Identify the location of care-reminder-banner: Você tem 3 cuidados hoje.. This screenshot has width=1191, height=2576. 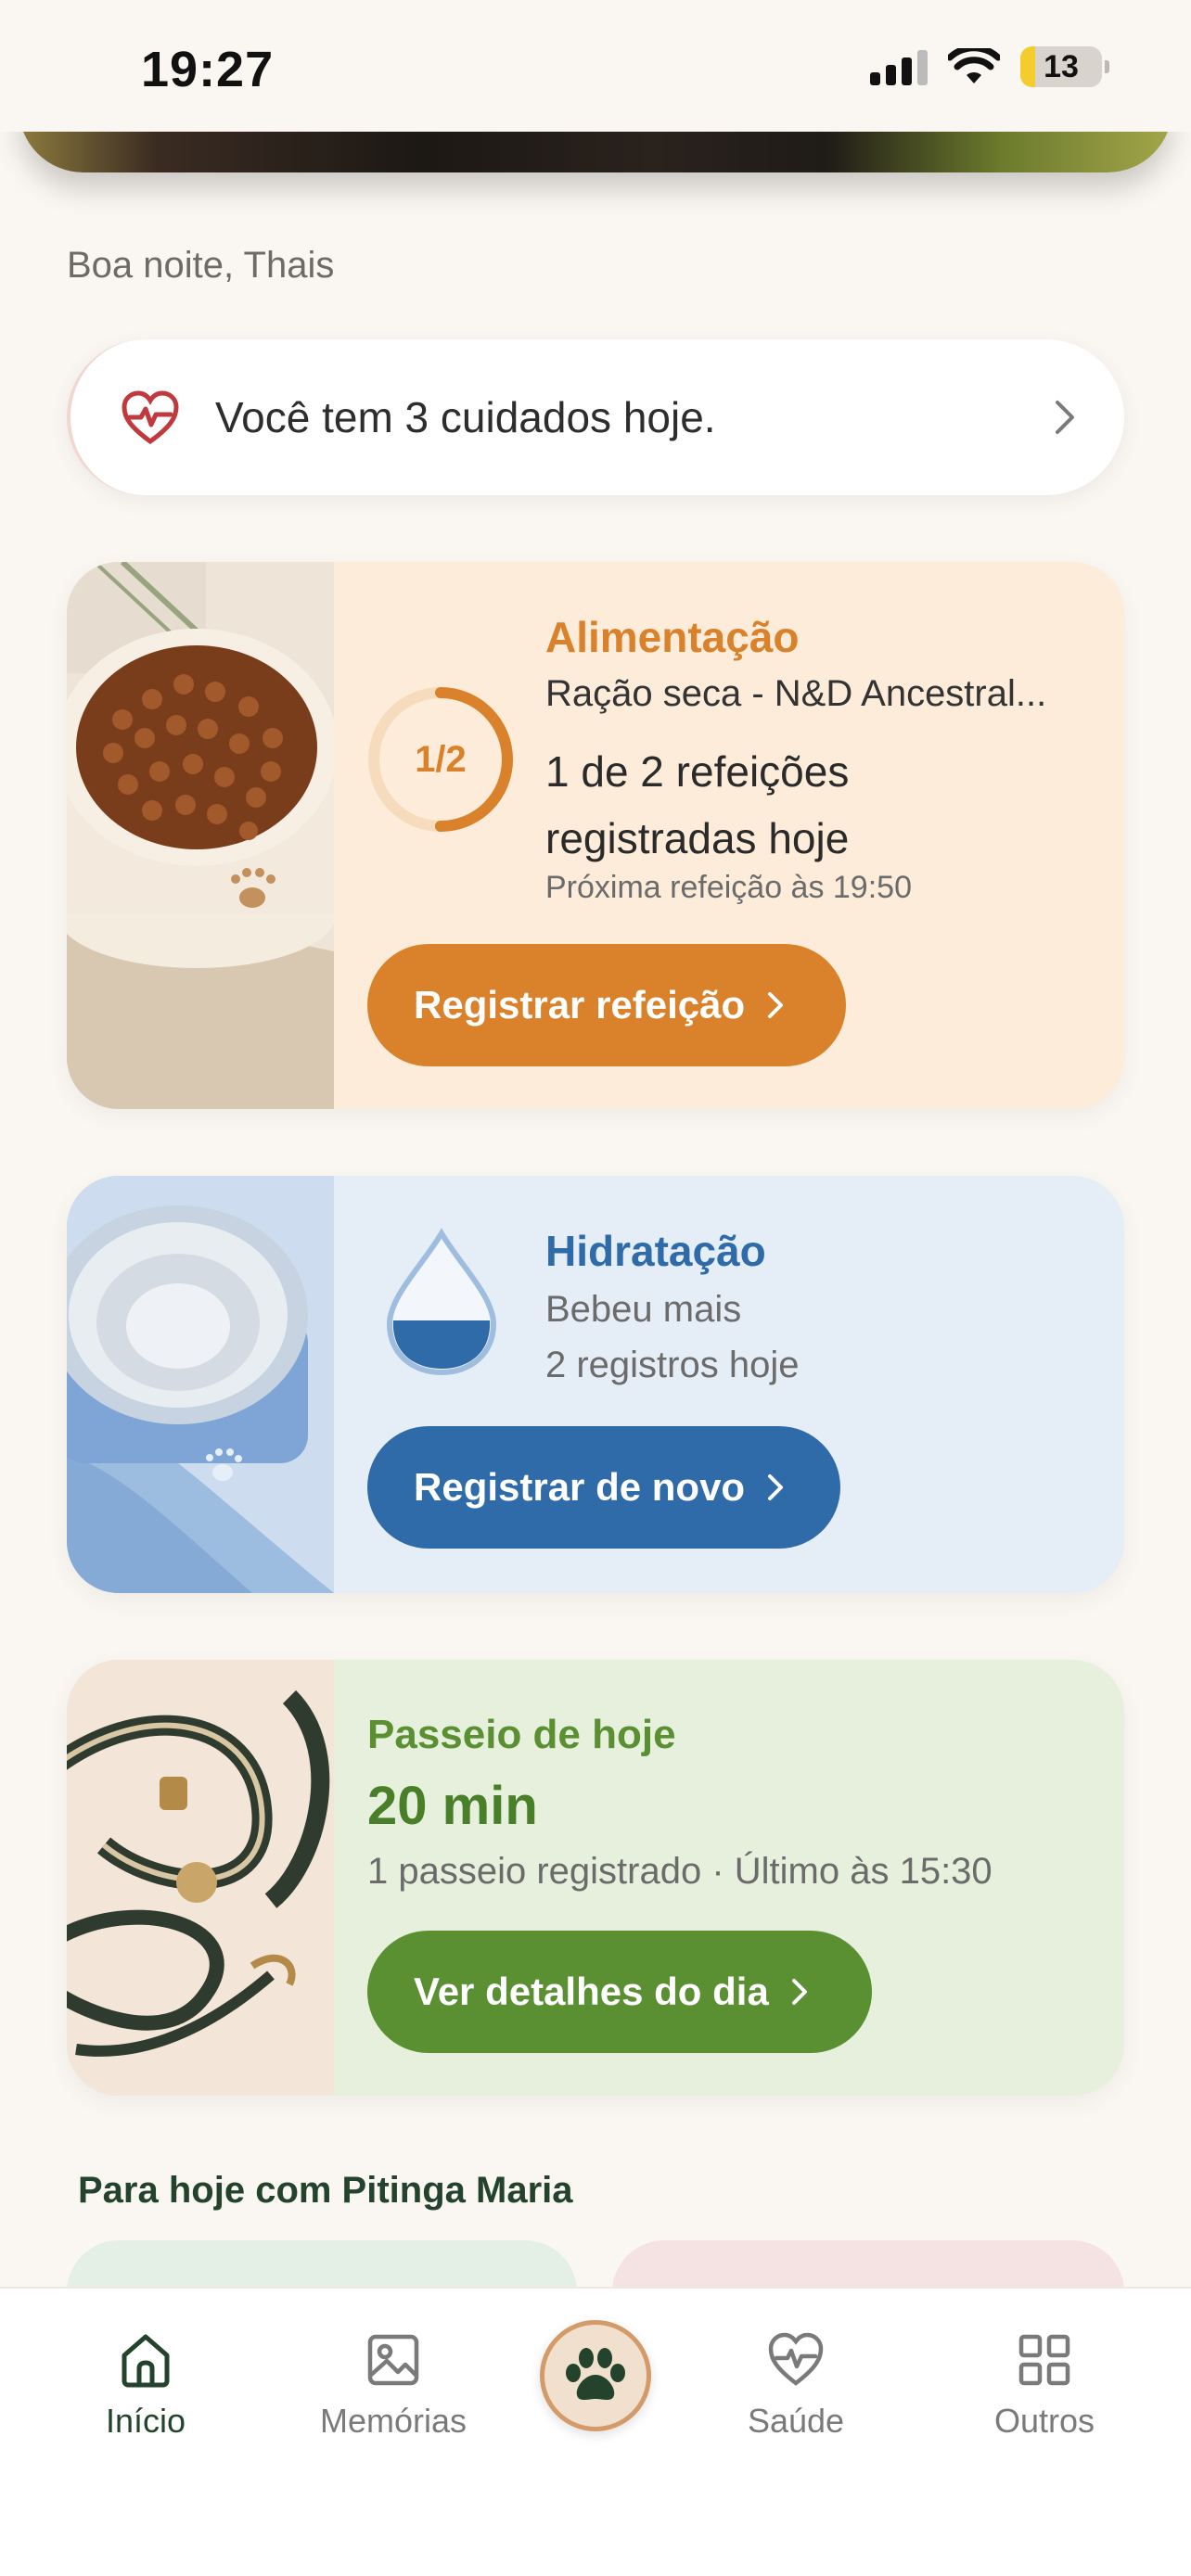
(595, 417).